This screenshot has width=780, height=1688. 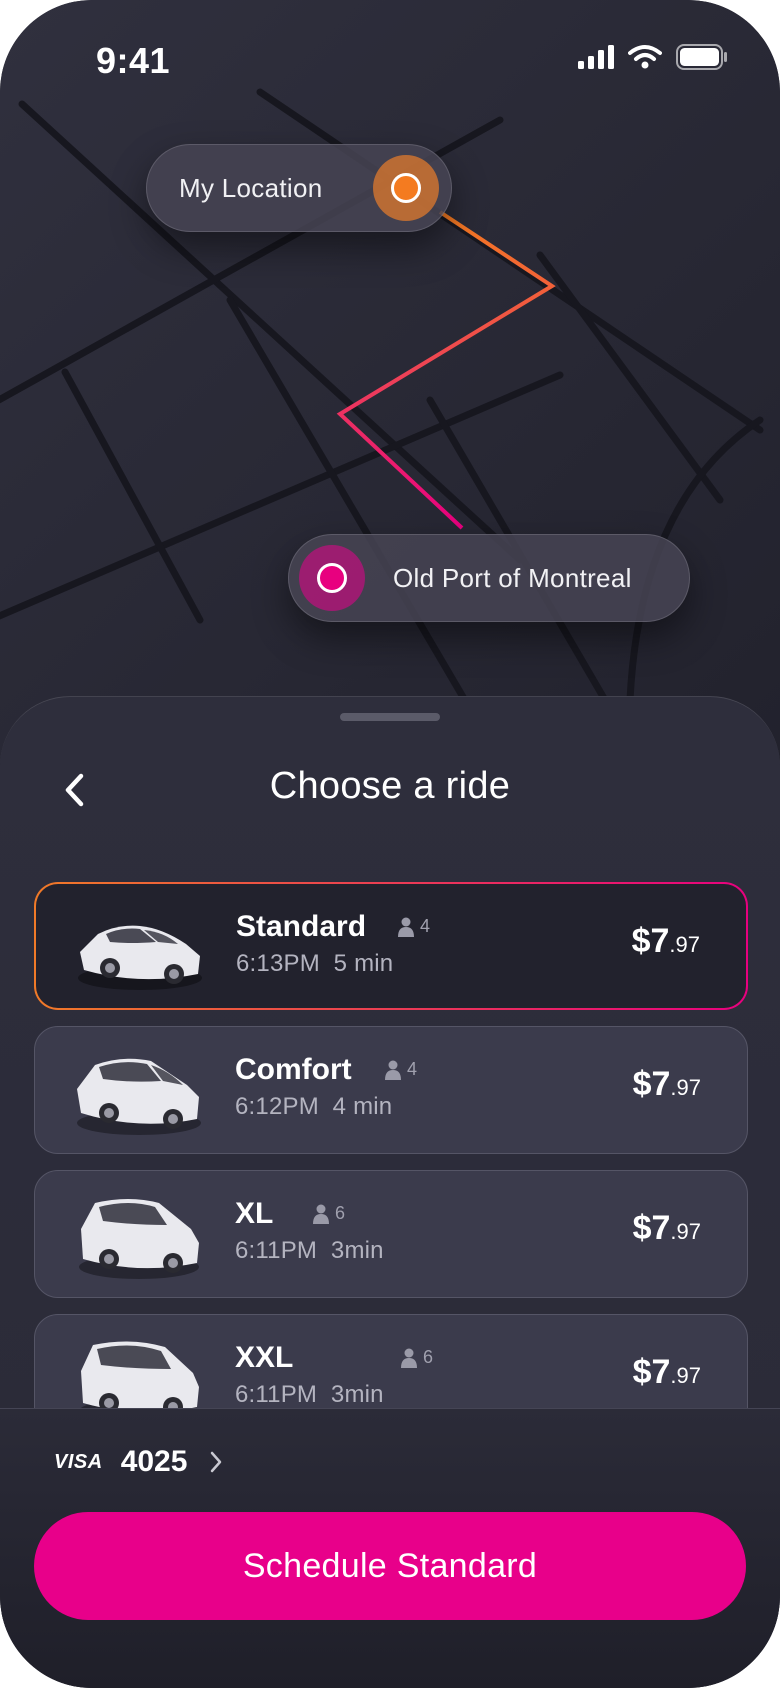 What do you see at coordinates (139, 1096) in the screenshot?
I see `suv-car-icon` at bounding box center [139, 1096].